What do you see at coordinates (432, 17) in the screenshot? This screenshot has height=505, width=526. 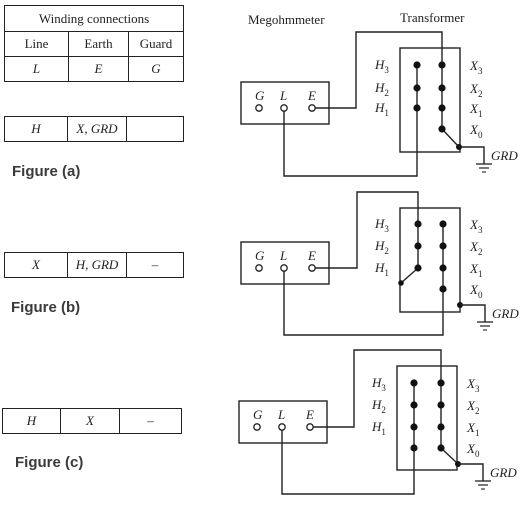 I see `transformer-label: Transformer` at bounding box center [432, 17].